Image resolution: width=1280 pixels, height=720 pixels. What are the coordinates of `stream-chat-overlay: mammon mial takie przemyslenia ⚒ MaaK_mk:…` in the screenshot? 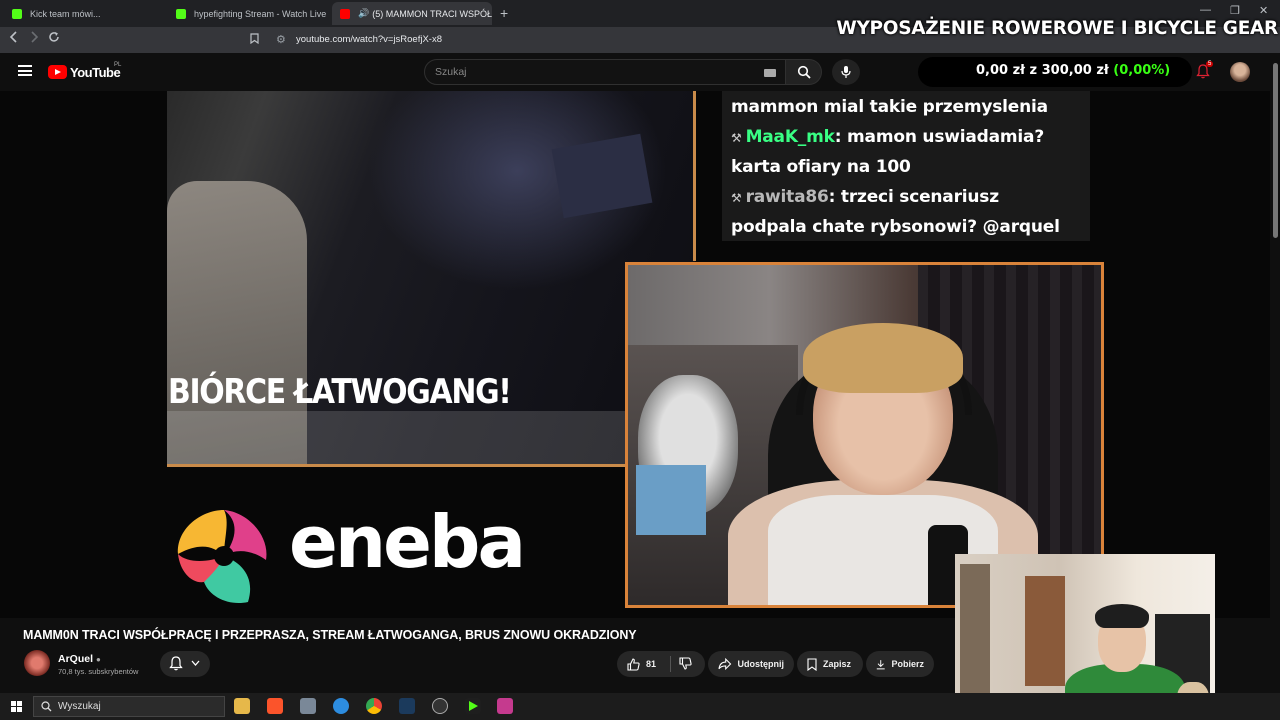 It's located at (906, 166).